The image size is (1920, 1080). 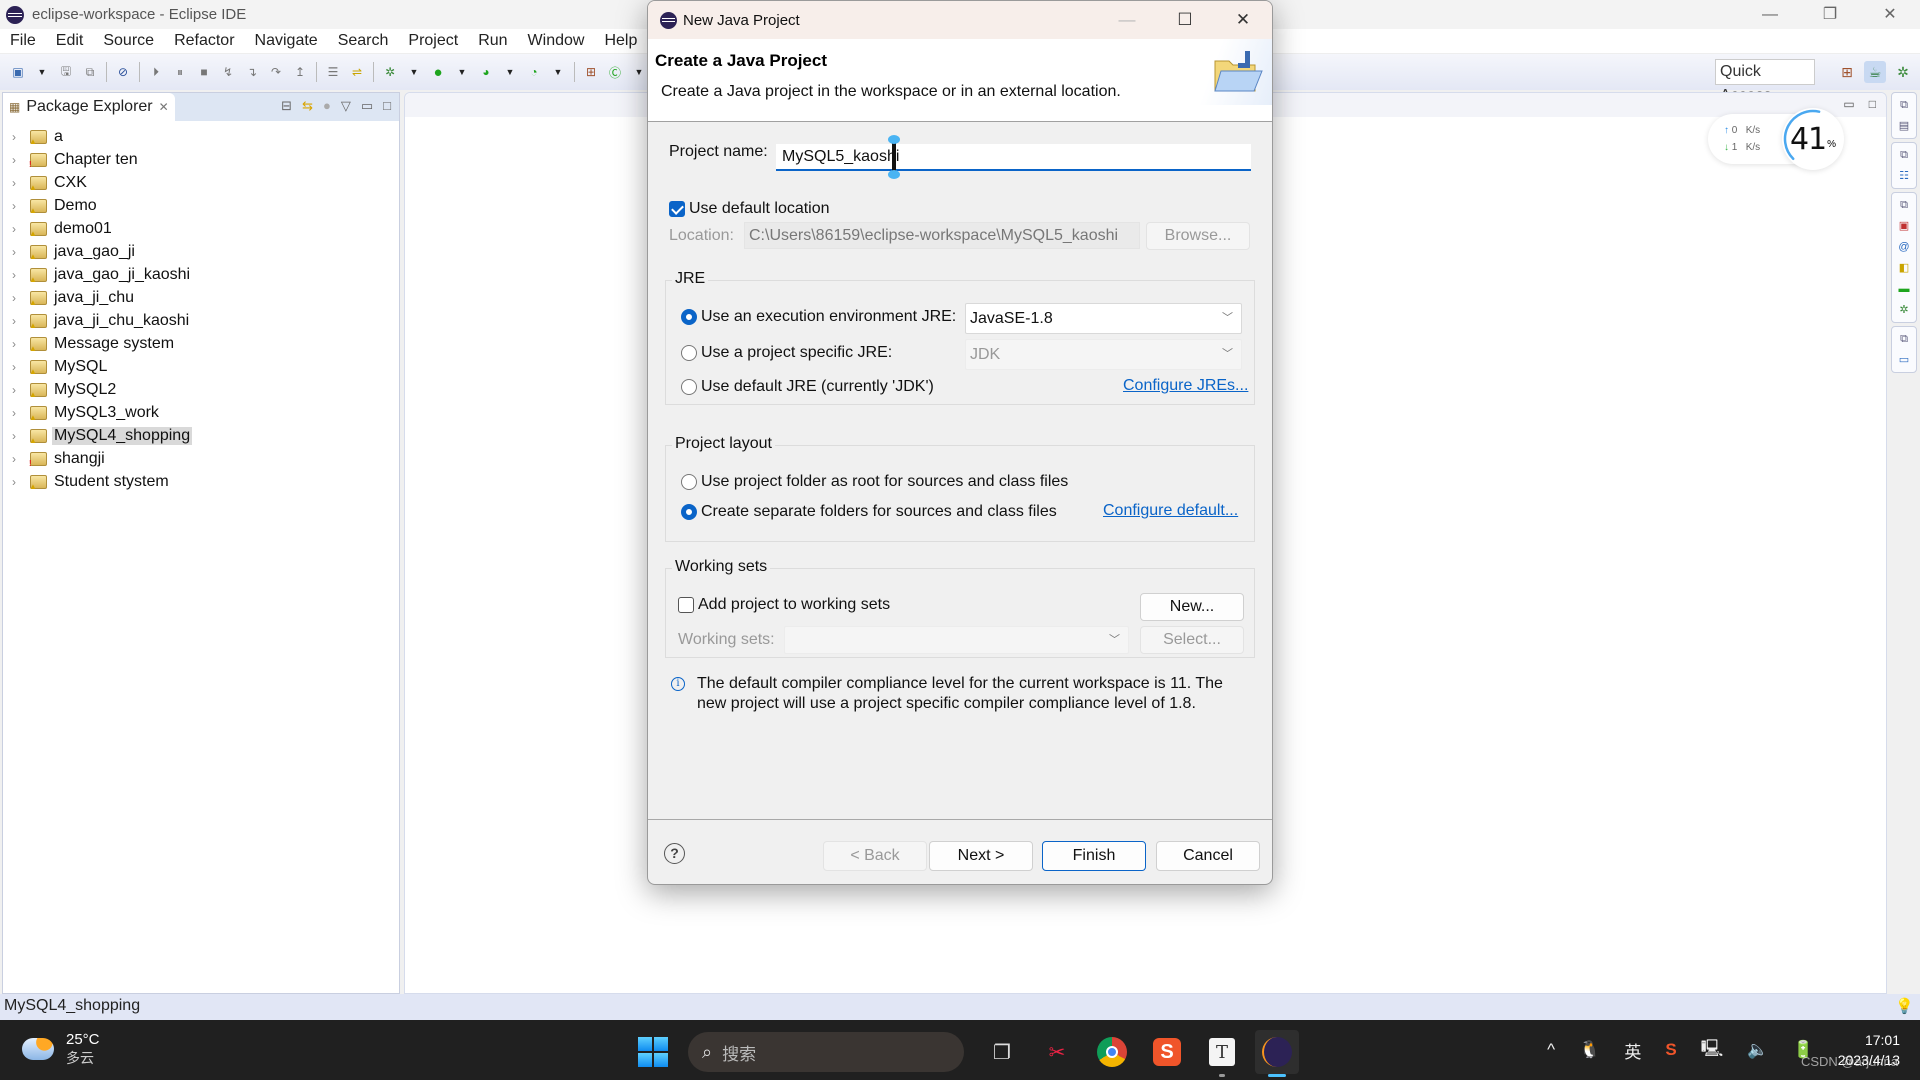 What do you see at coordinates (201, 159) in the screenshot?
I see `project-tree-item: ›! Chapter ten` at bounding box center [201, 159].